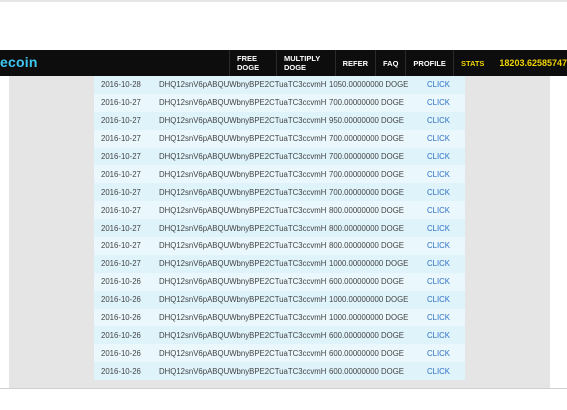 Image resolution: width=567 pixels, height=410 pixels. What do you see at coordinates (283, 388) in the screenshot?
I see `bottom-divider` at bounding box center [283, 388].